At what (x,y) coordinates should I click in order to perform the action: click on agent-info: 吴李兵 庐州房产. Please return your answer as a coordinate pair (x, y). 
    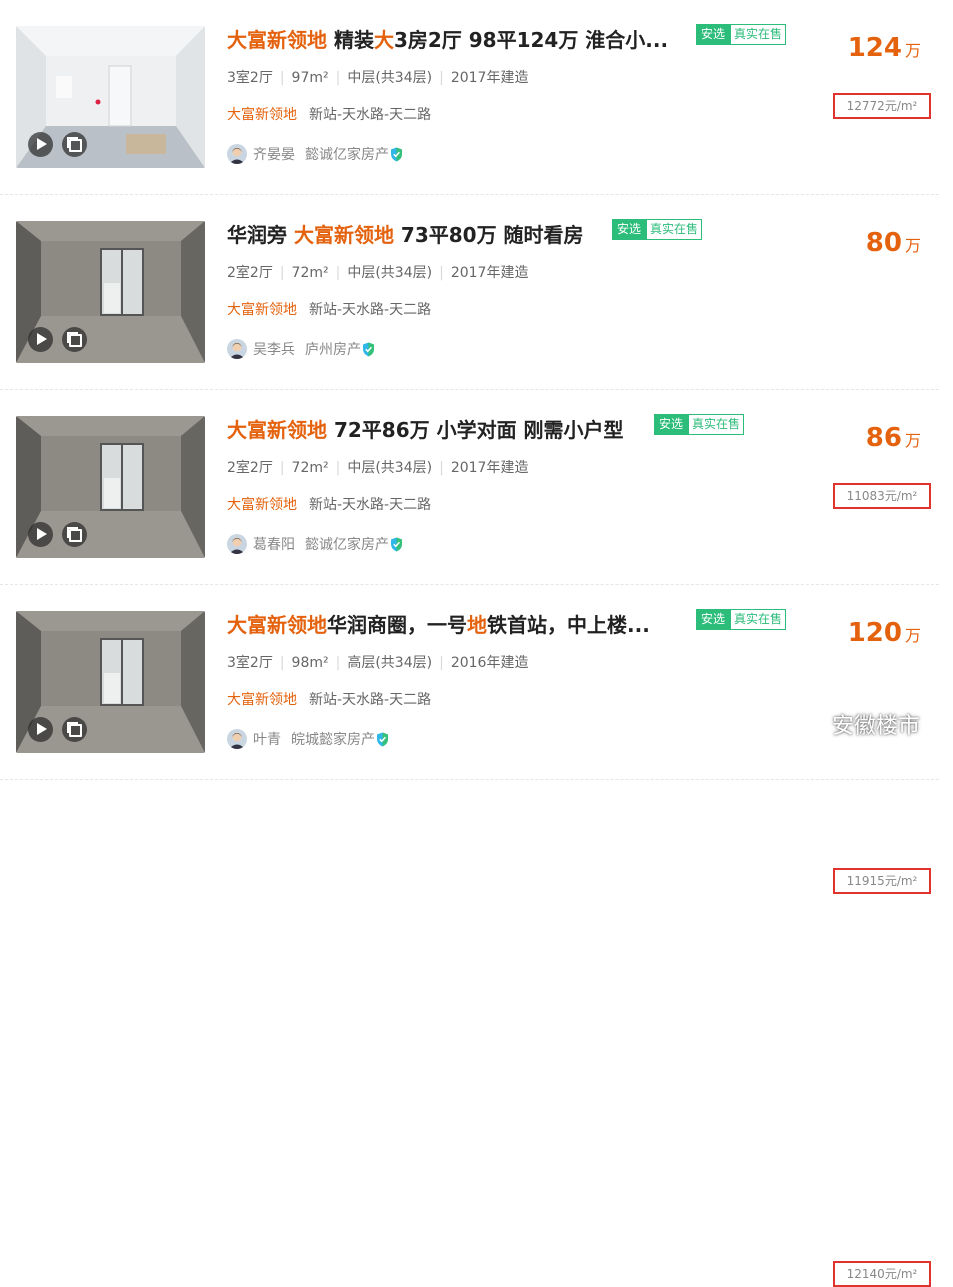
    Looking at the image, I should click on (301, 349).